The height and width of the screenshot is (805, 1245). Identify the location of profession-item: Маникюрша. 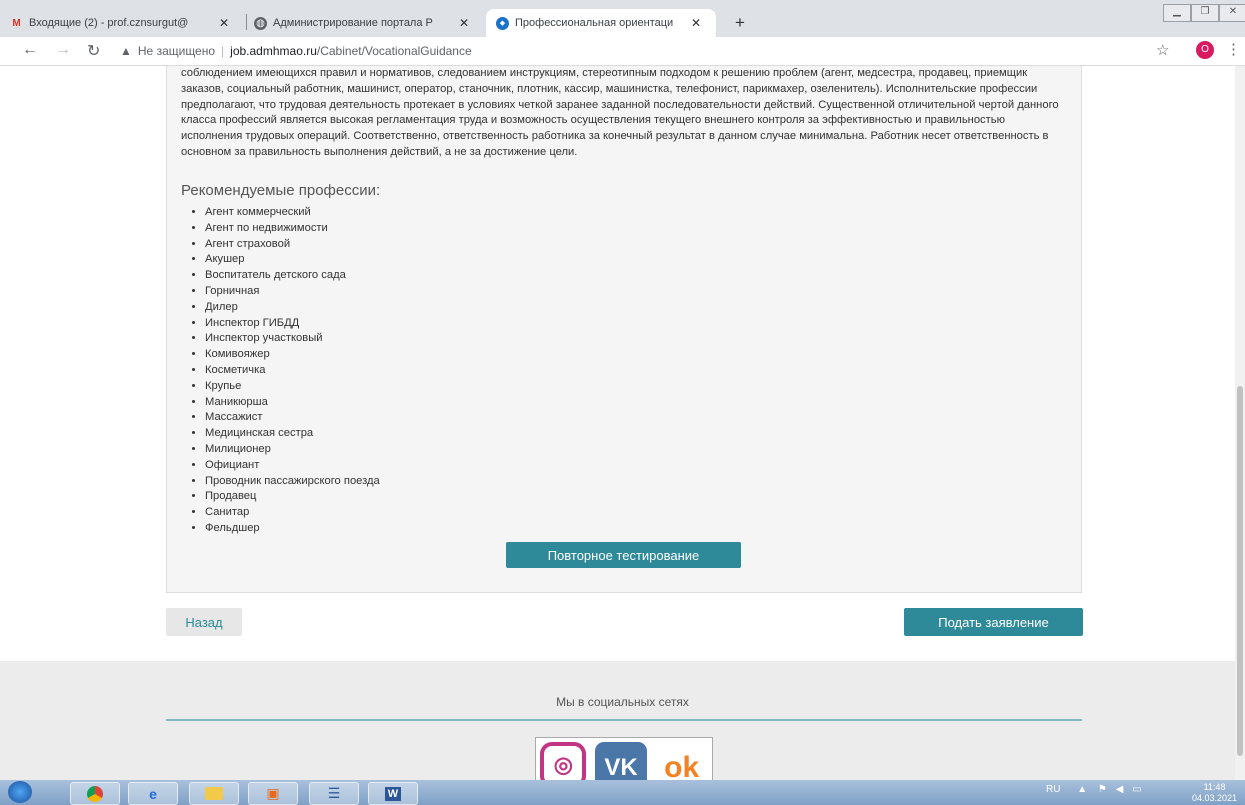
(292, 403).